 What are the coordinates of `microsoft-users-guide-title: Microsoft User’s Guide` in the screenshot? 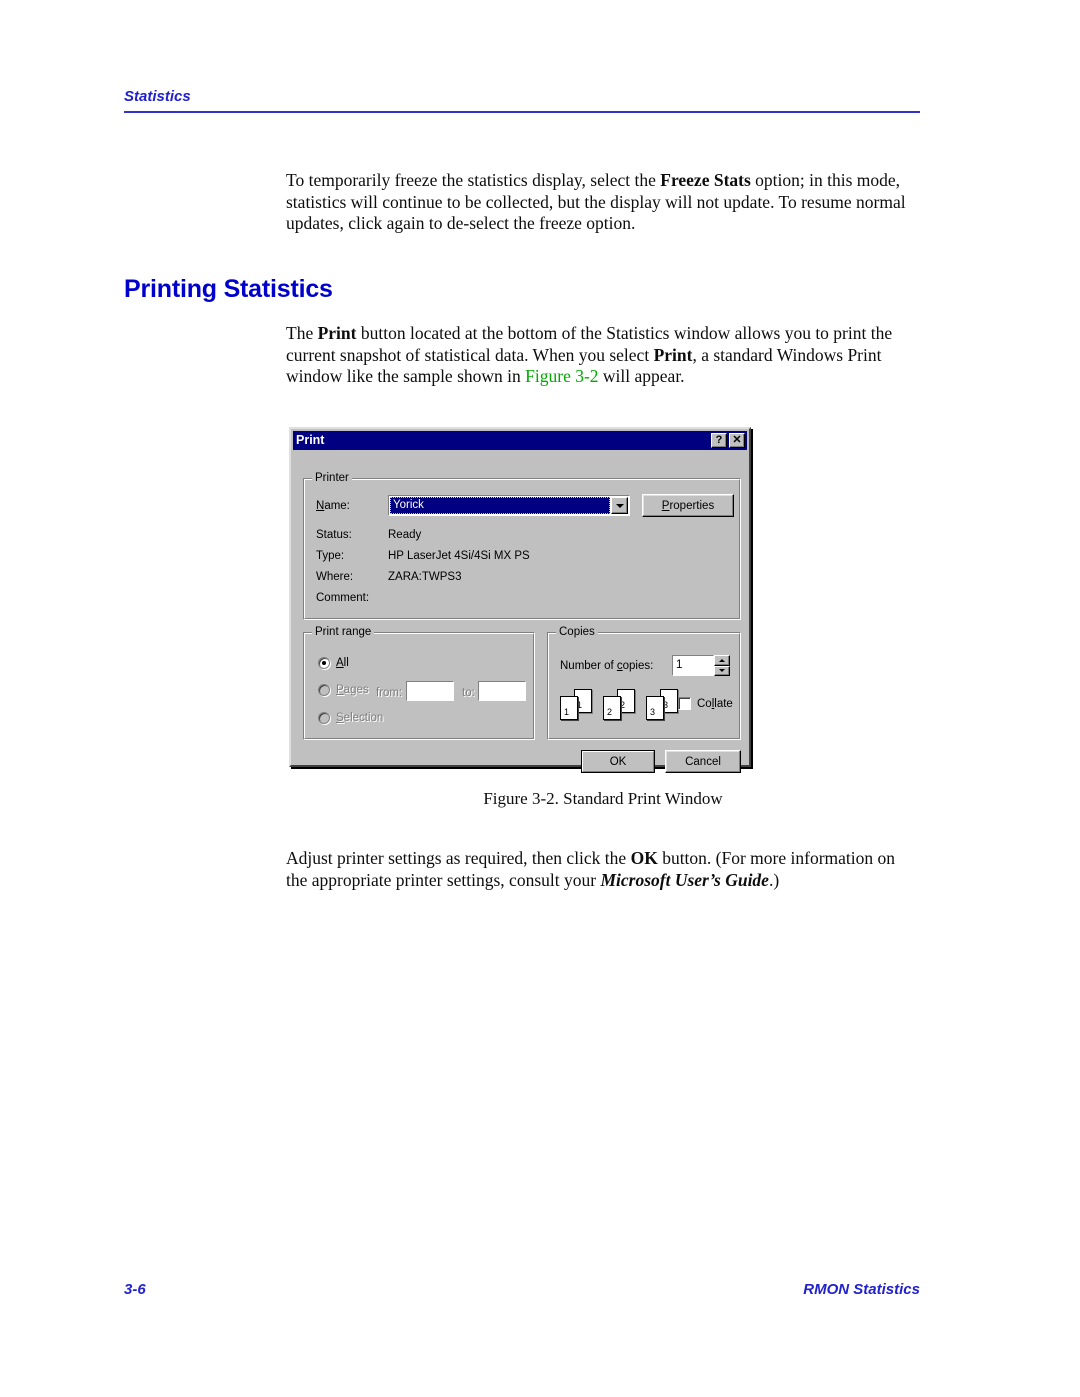 It's located at (684, 879).